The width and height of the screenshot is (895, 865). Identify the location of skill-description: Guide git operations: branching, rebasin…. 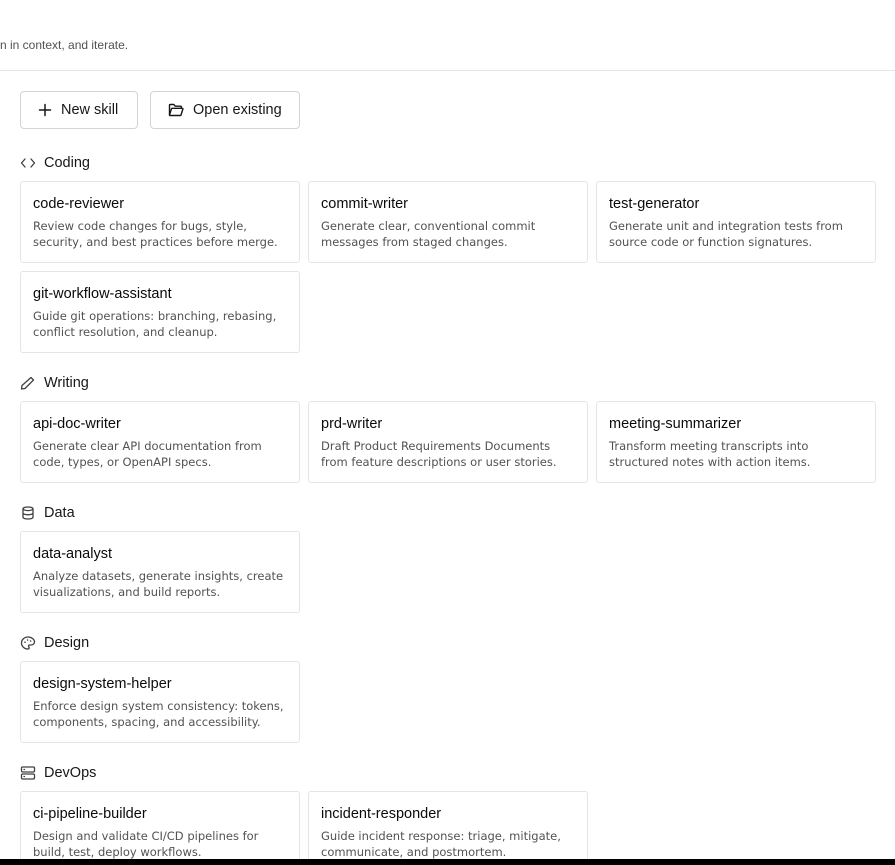
(155, 324).